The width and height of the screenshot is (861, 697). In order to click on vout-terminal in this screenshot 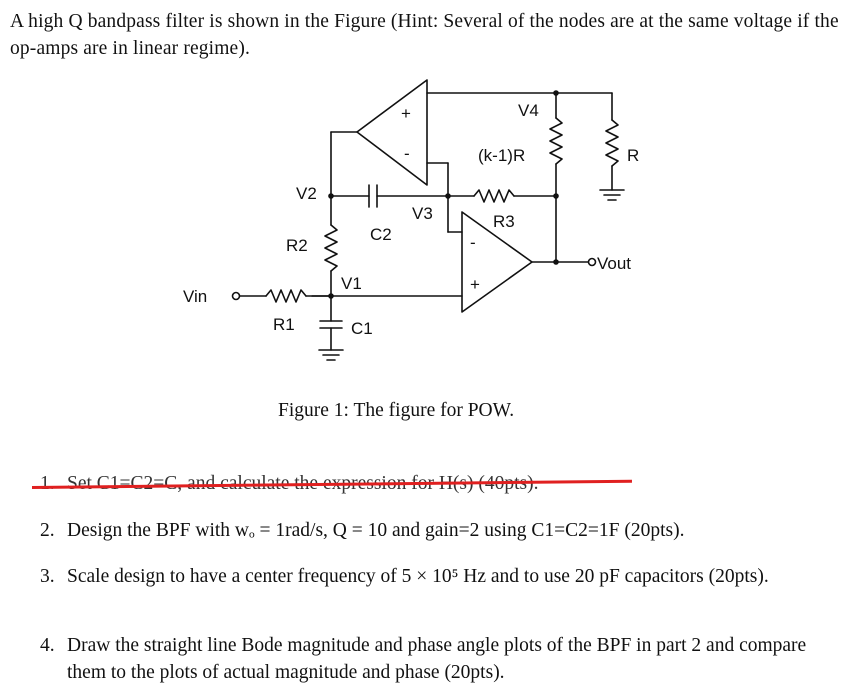, I will do `click(592, 262)`.